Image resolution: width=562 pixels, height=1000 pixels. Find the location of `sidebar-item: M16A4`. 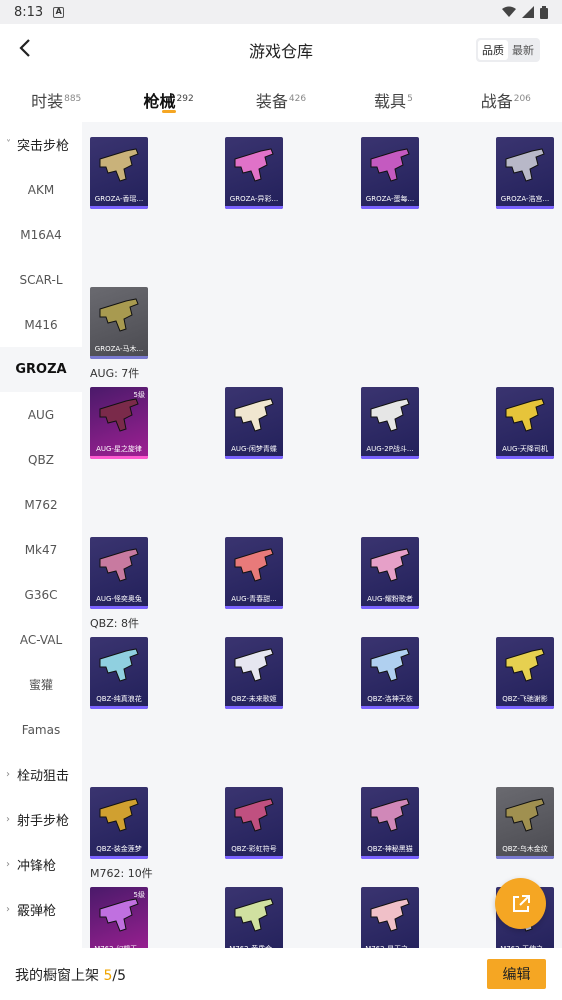

sidebar-item: M16A4 is located at coordinates (41, 234).